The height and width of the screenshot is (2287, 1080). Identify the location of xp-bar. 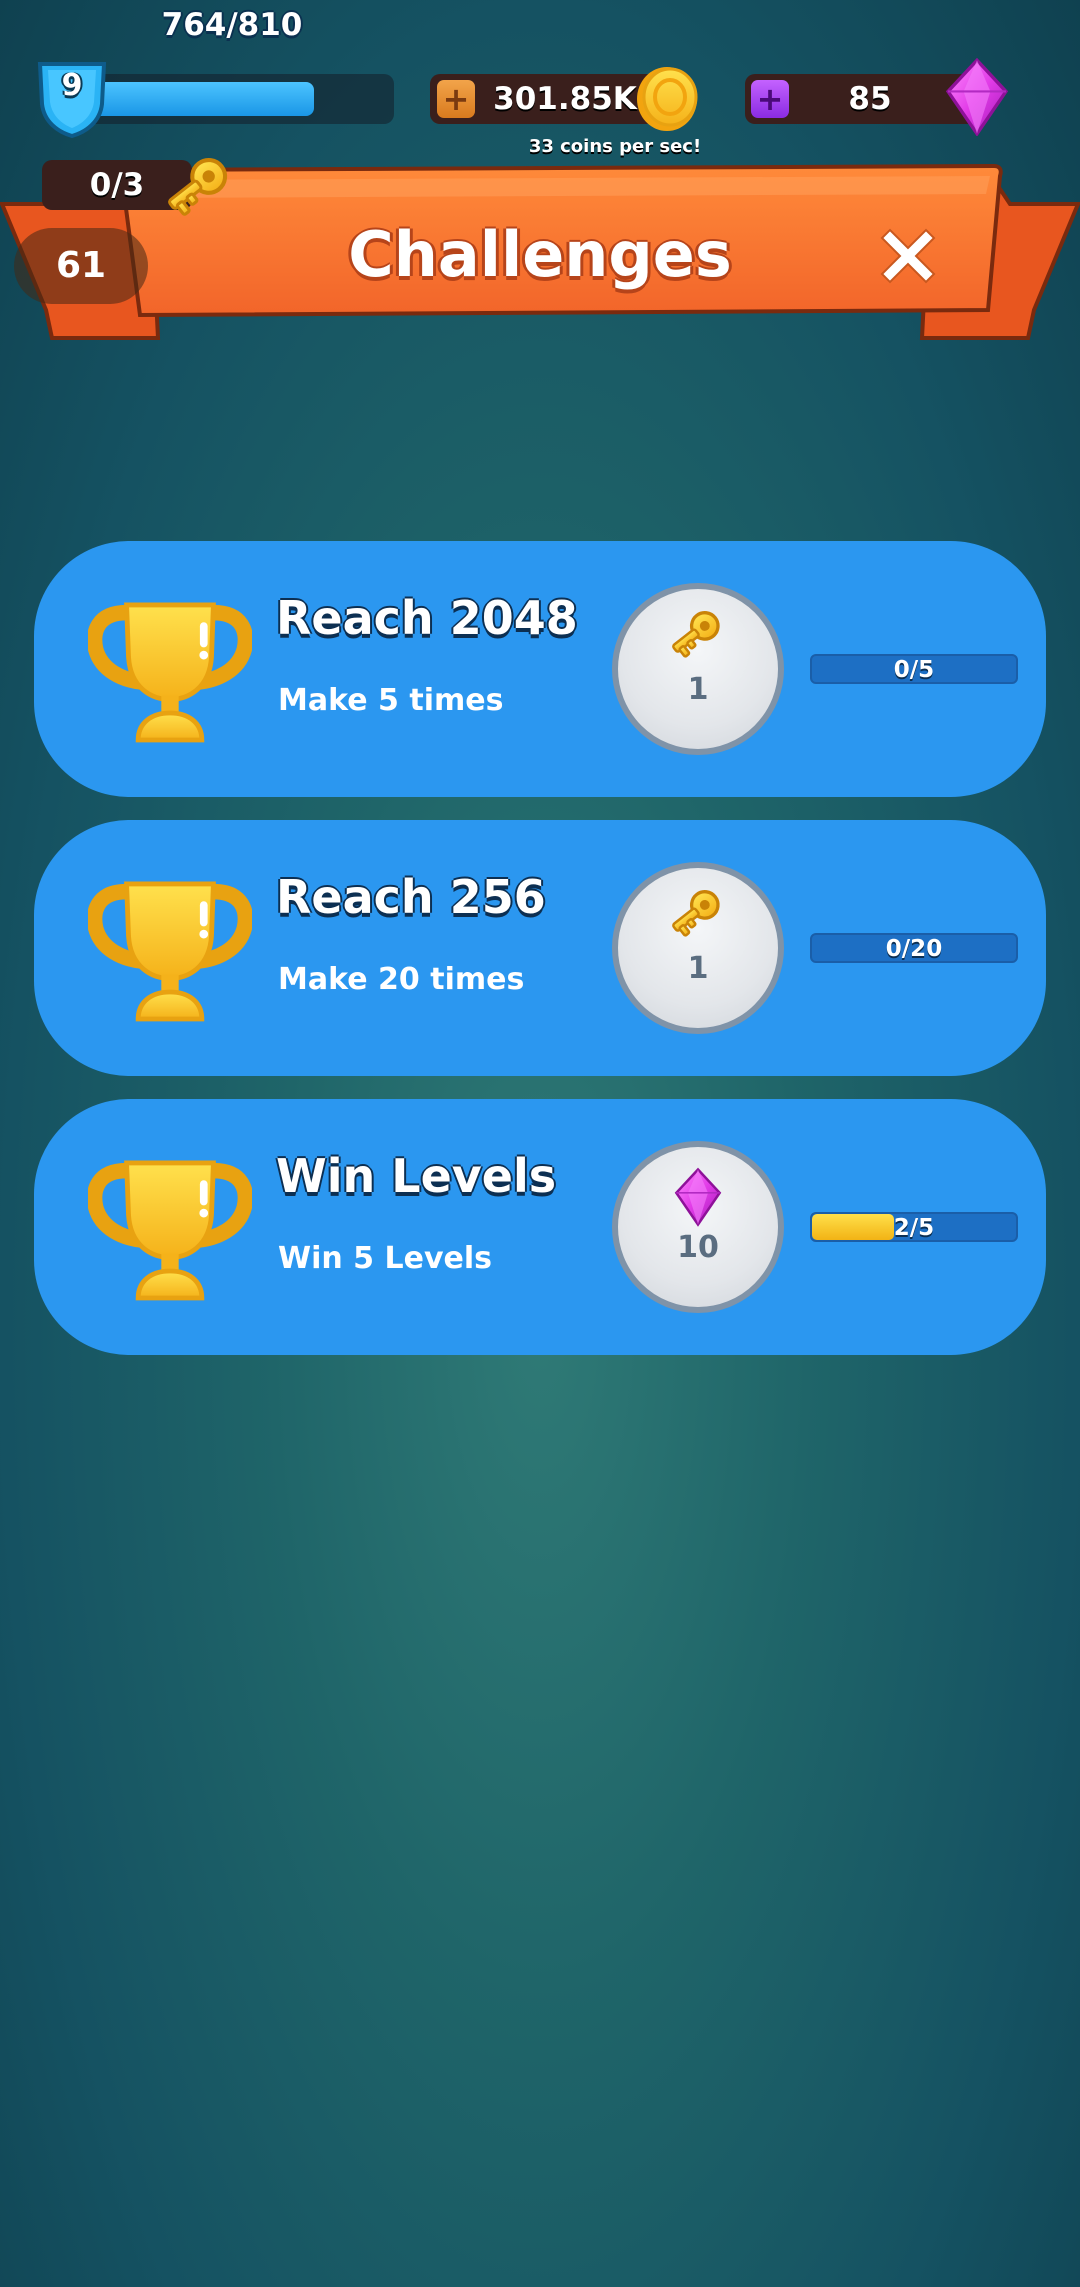
(232, 99).